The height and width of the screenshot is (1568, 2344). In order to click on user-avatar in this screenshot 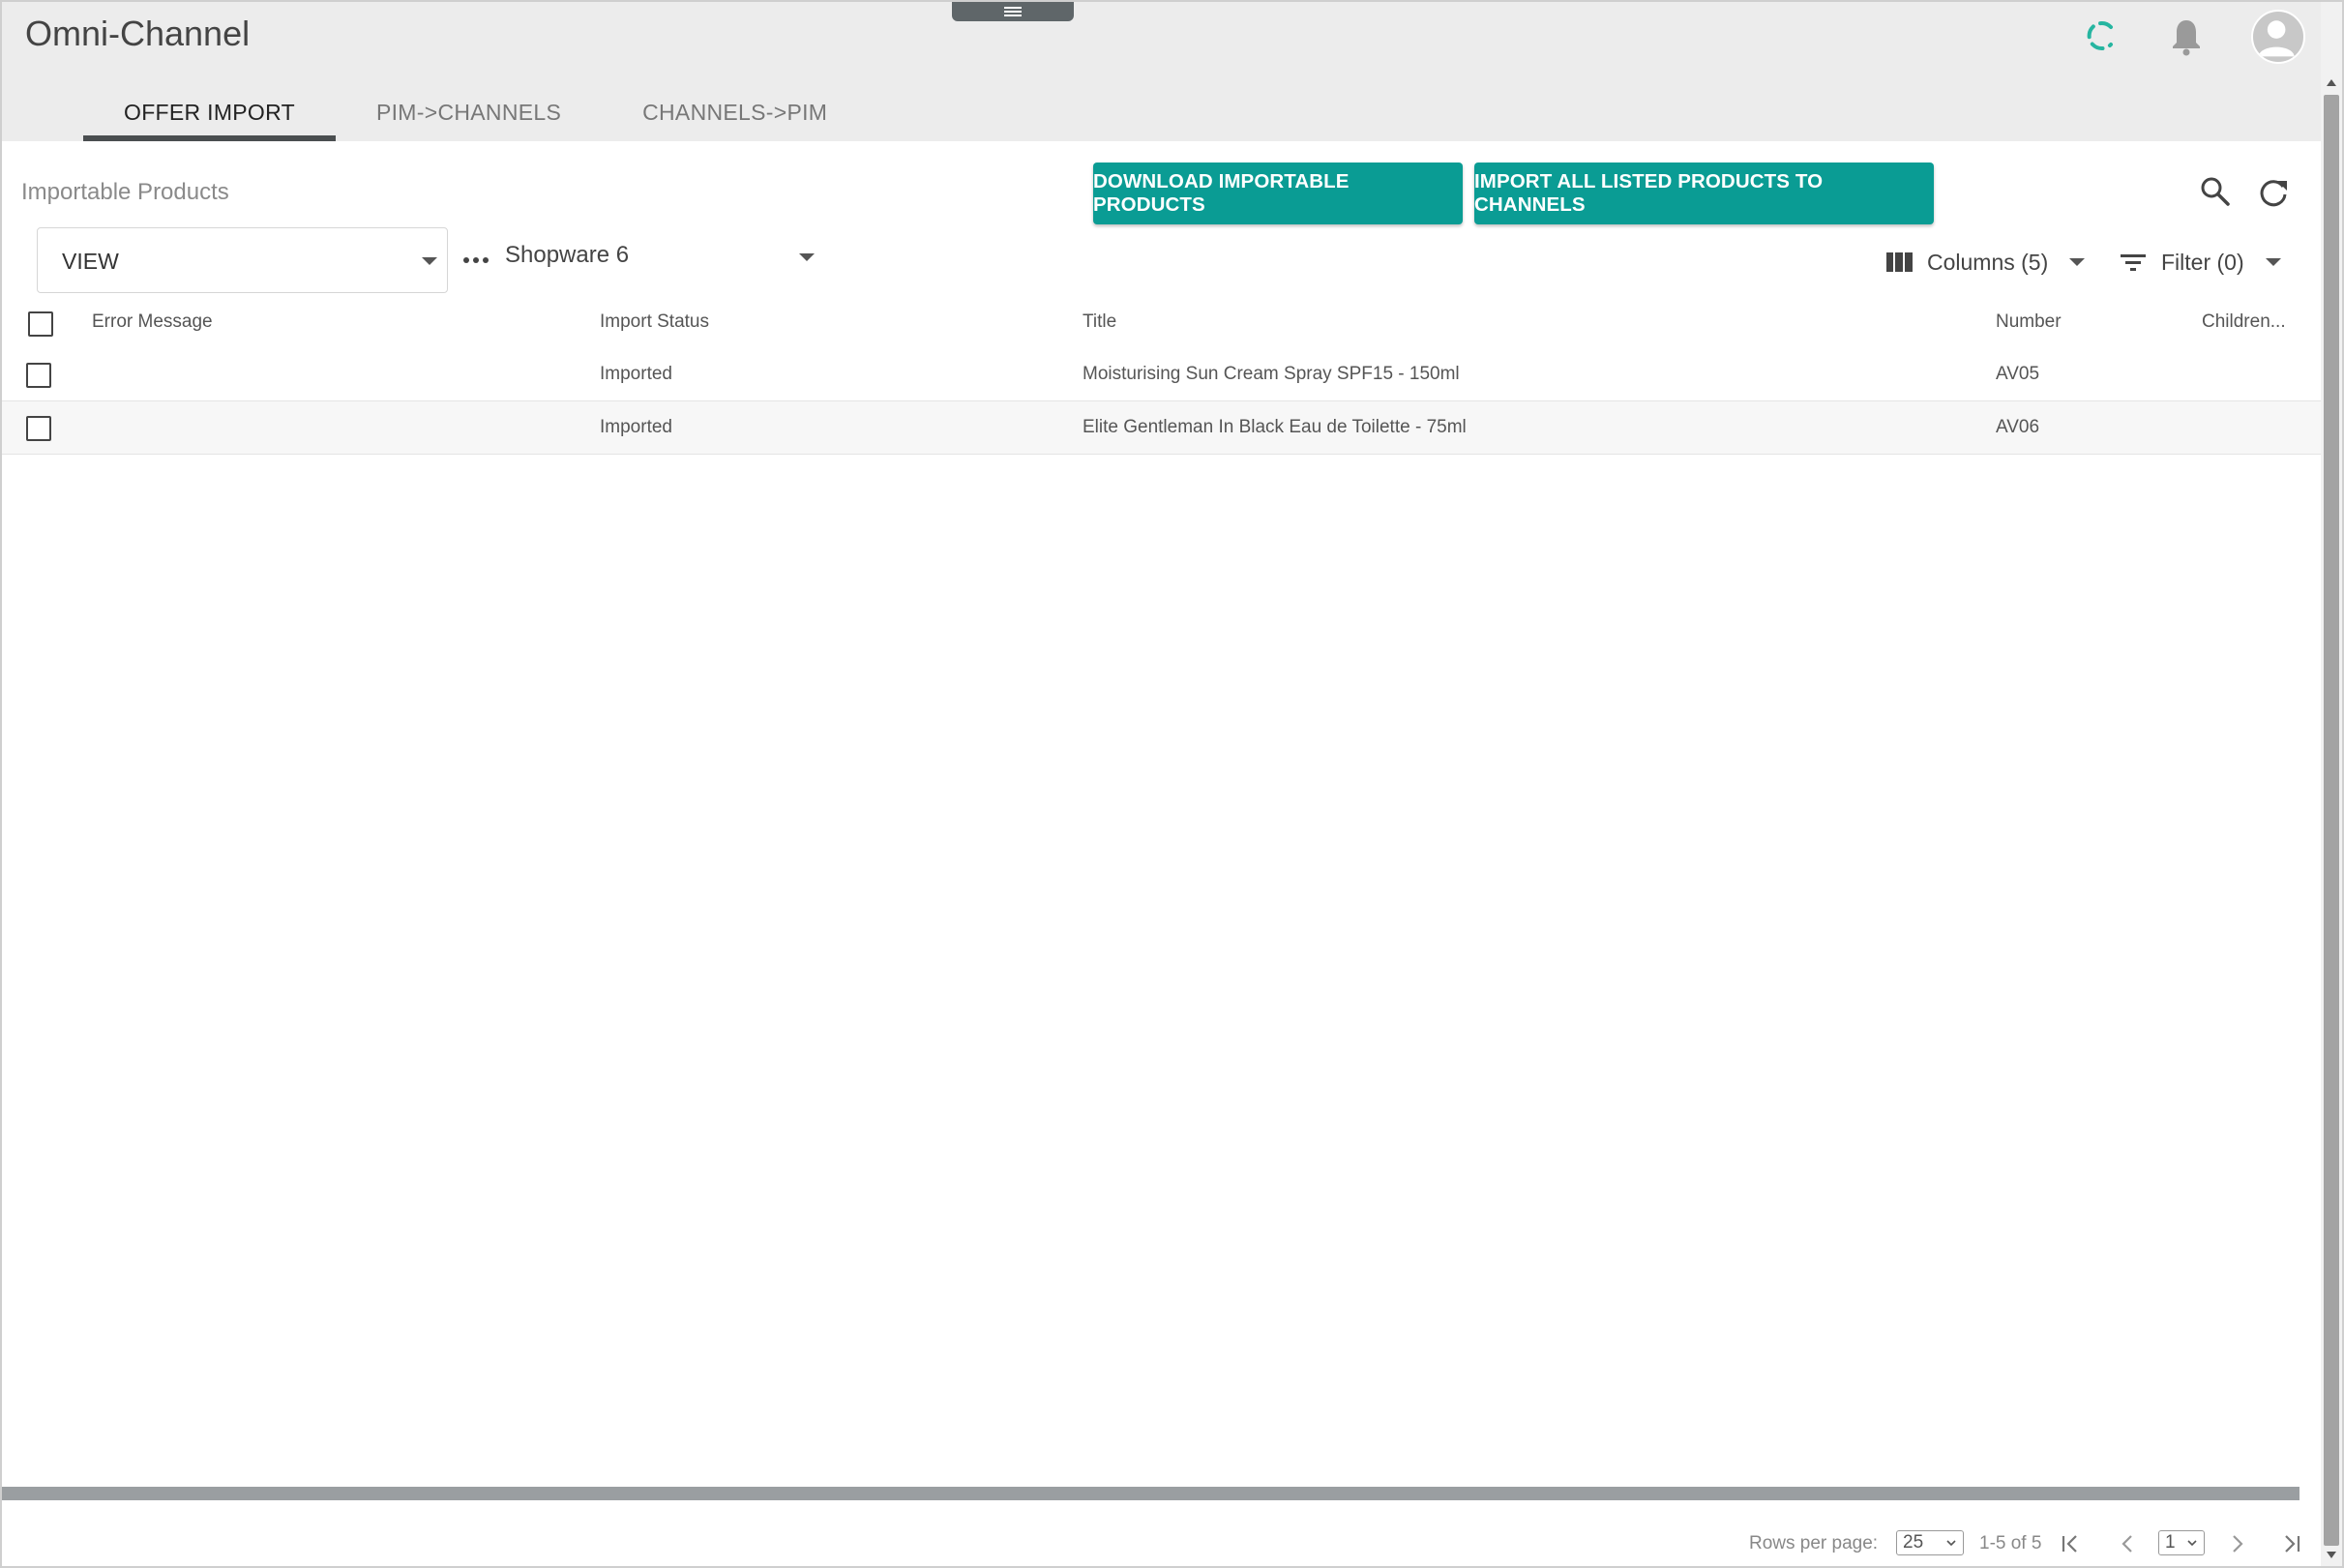, I will do `click(2278, 37)`.